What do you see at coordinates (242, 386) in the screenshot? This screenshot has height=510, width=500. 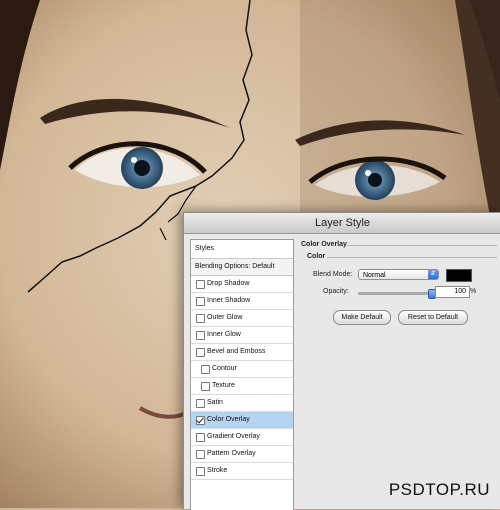 I see `effect-item-texture: Texture` at bounding box center [242, 386].